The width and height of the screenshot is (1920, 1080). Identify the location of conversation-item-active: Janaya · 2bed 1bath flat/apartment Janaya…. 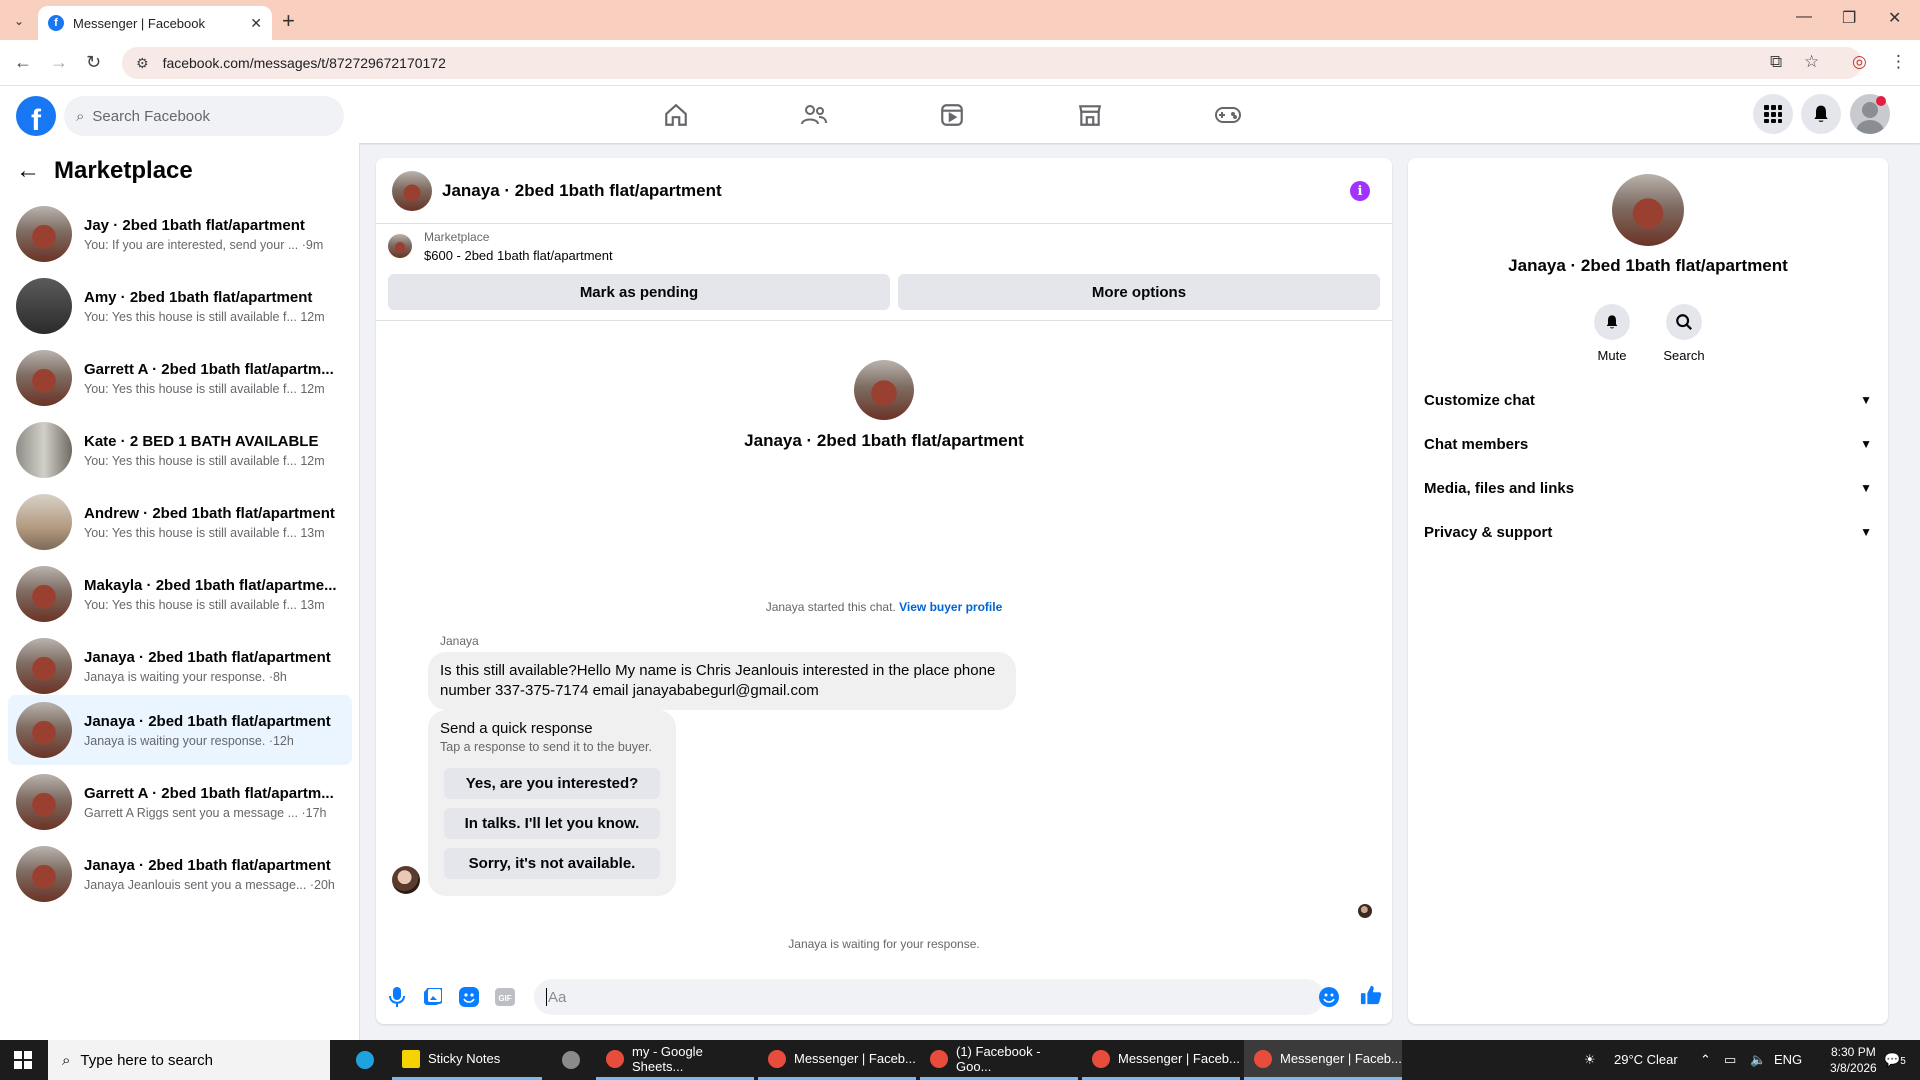
(180, 730).